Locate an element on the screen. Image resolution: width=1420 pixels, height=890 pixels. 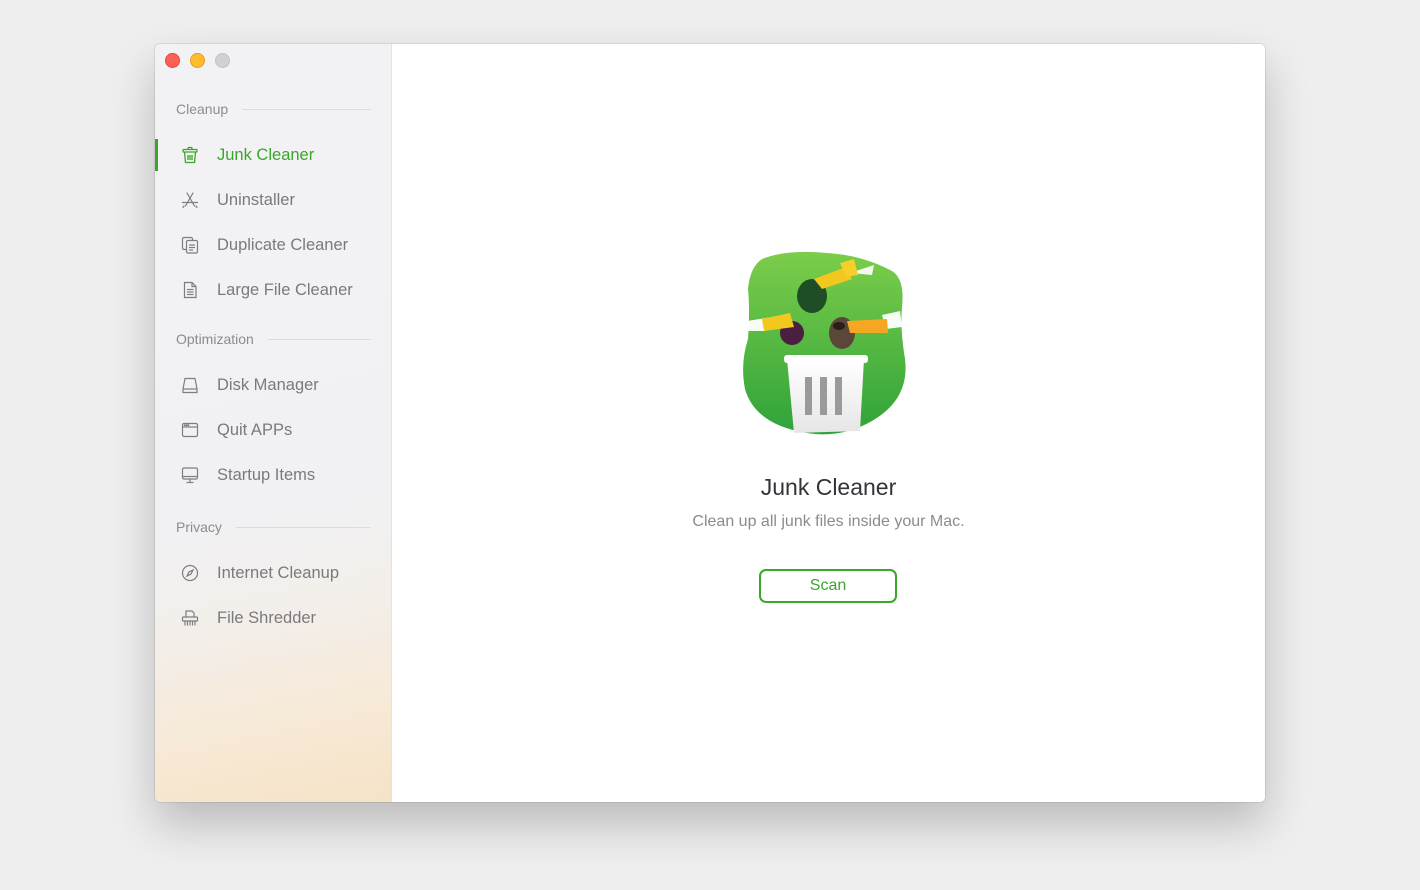
sidebar-item-label: Duplicate Cleaner is located at coordinates (283, 244).